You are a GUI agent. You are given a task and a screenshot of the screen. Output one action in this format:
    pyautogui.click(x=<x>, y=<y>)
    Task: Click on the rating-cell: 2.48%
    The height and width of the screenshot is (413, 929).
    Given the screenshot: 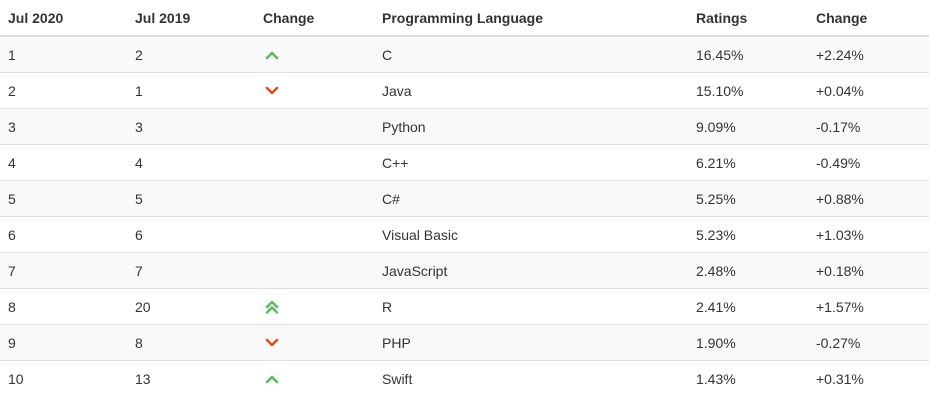 What is the action you would take?
    pyautogui.click(x=716, y=270)
    